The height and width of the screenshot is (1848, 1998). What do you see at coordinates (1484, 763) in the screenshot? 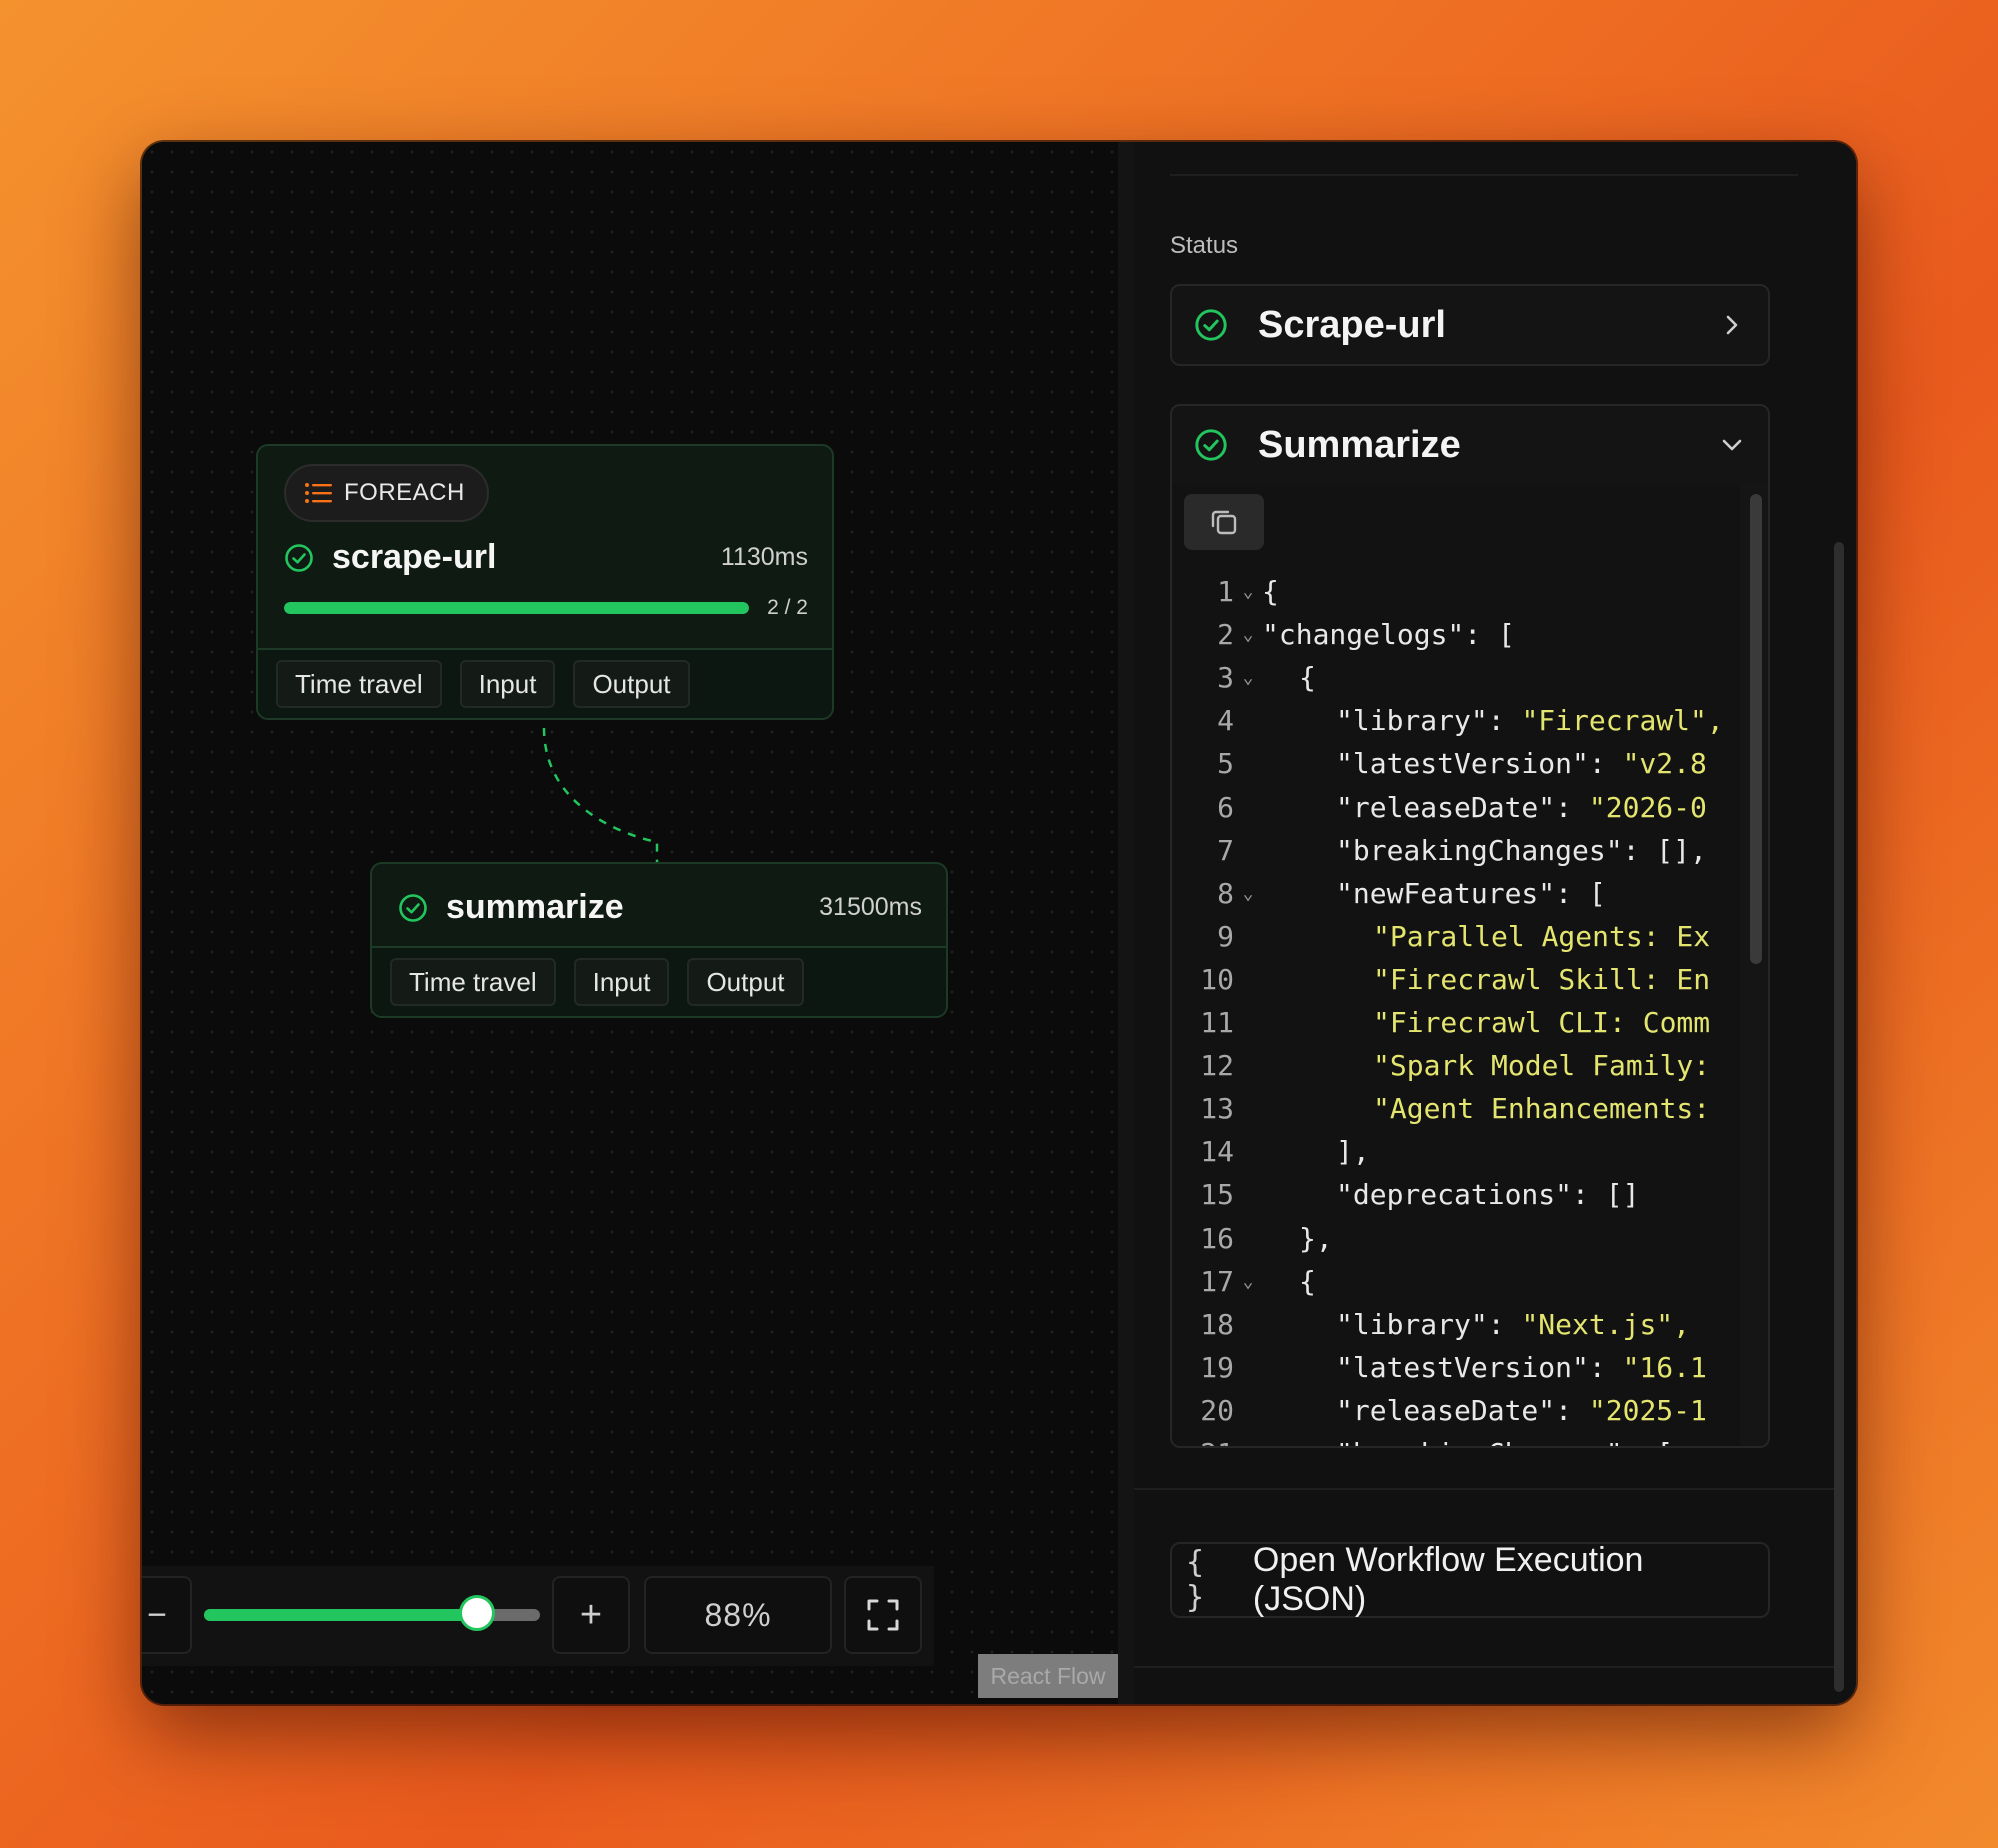
I see `code-text: "latestVersion": "v2.8` at bounding box center [1484, 763].